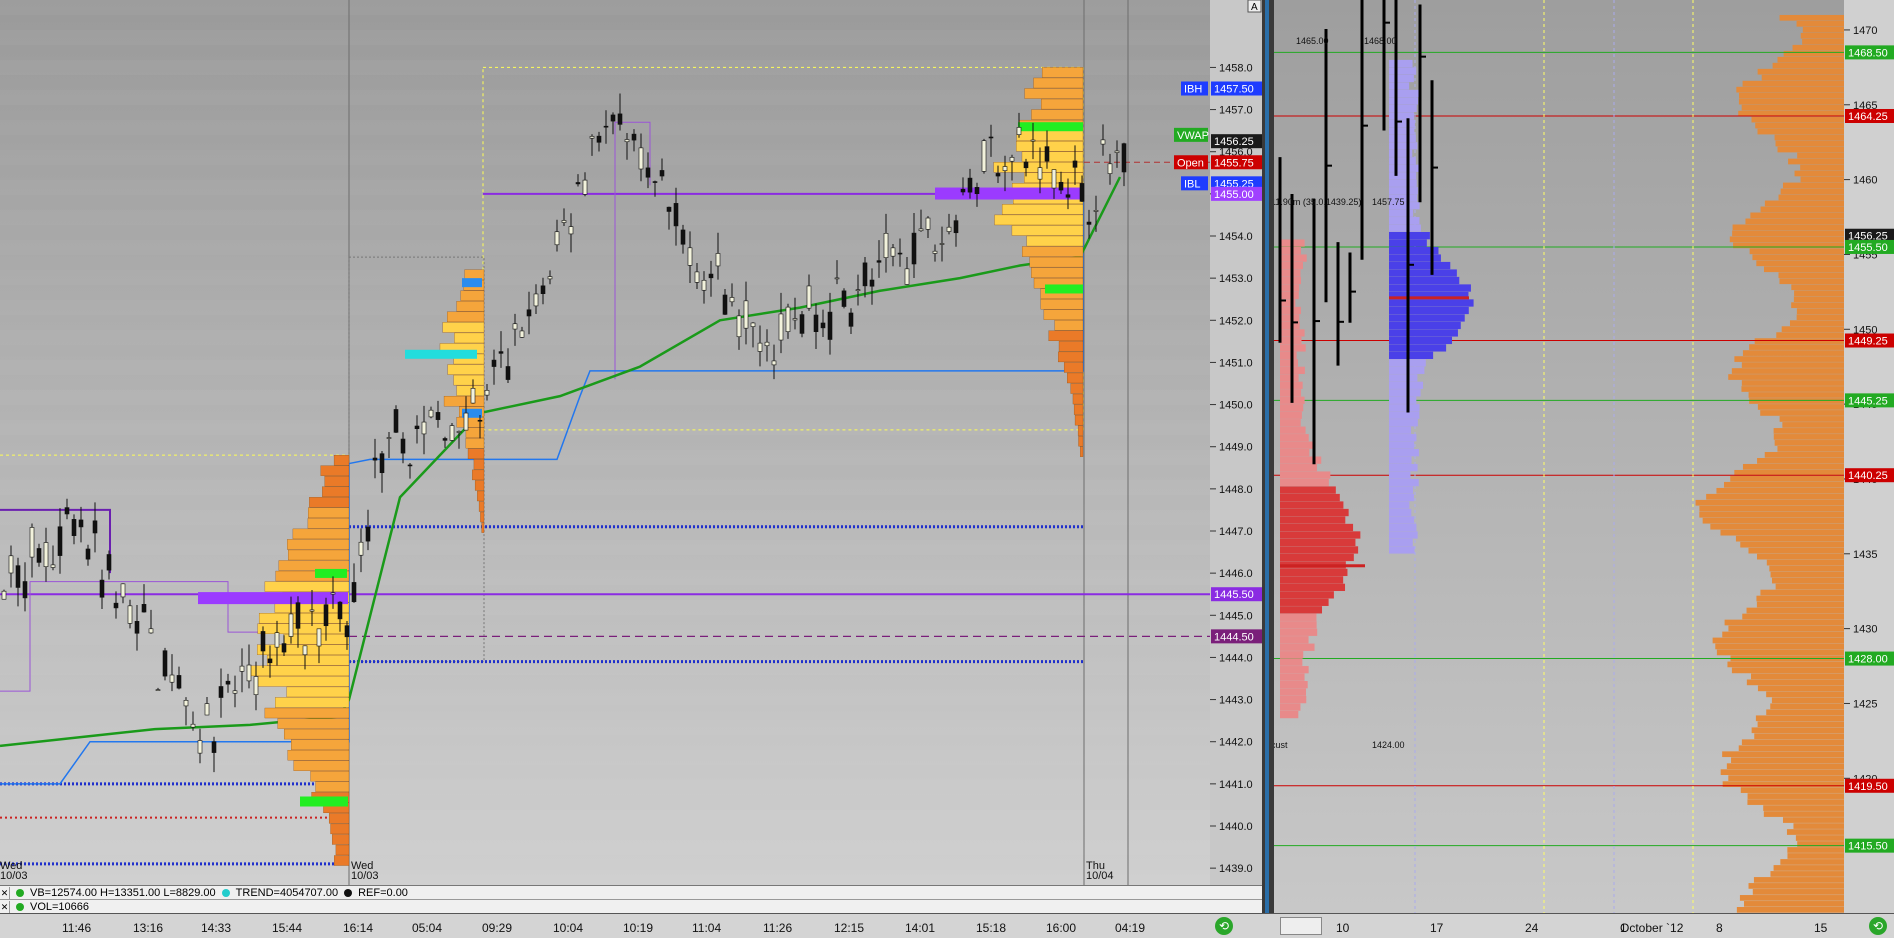 The image size is (1894, 938). Describe the element at coordinates (1193, 136) in the screenshot. I see `marker-tag-label: VWAP` at that location.